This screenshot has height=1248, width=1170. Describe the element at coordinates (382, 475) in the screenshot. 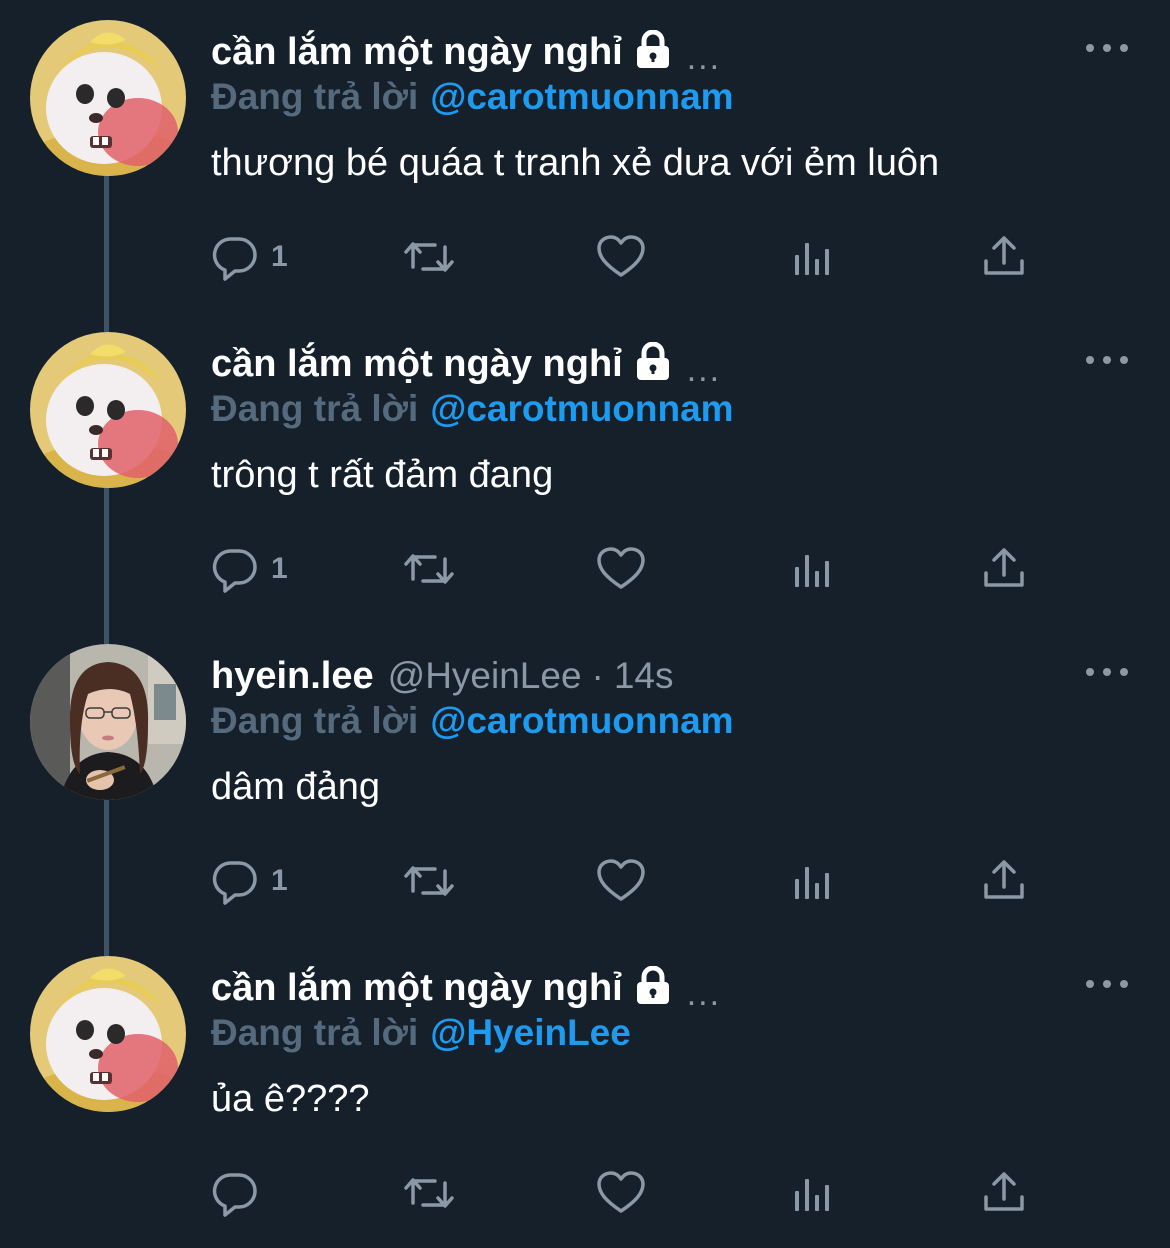

I see `tweet-text: trông t rất đảm đang` at that location.